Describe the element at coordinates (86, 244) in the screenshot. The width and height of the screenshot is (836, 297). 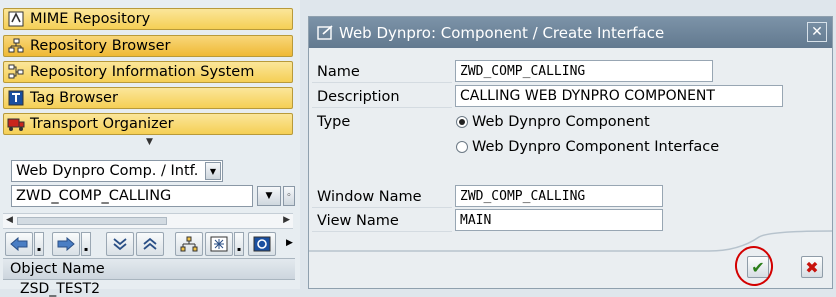
I see `forward-history-button: ▪` at that location.